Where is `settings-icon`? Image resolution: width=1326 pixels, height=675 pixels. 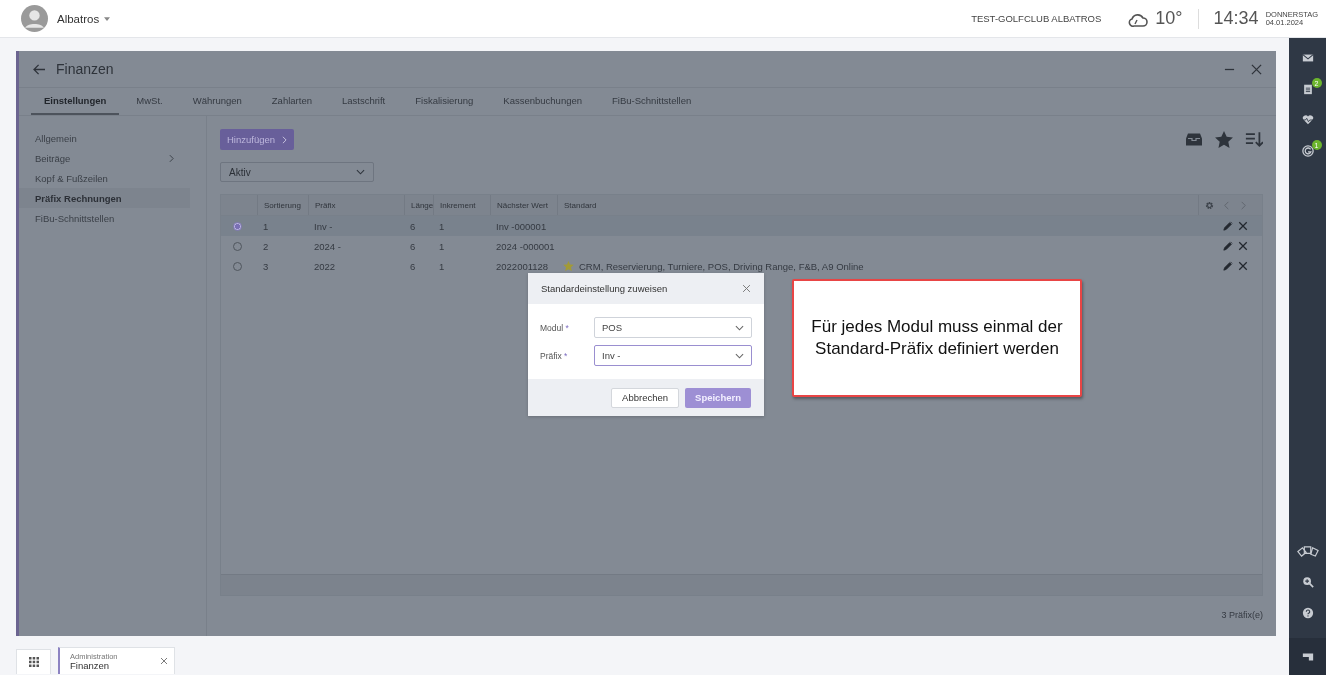
settings-icon is located at coordinates (1209, 205).